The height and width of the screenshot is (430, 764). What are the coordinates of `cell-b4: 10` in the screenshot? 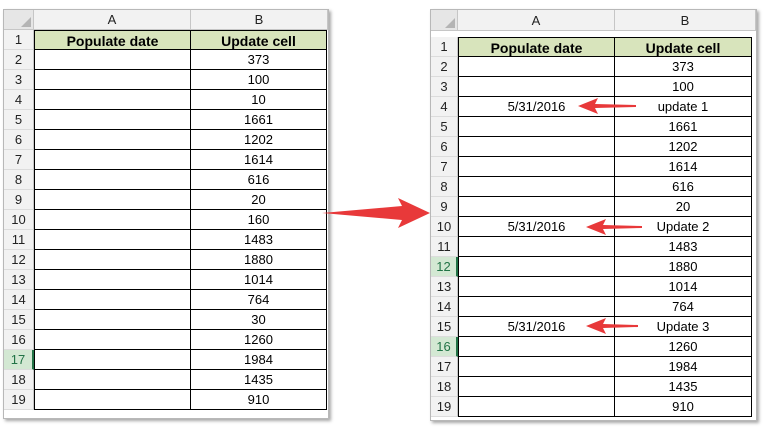 It's located at (259, 100).